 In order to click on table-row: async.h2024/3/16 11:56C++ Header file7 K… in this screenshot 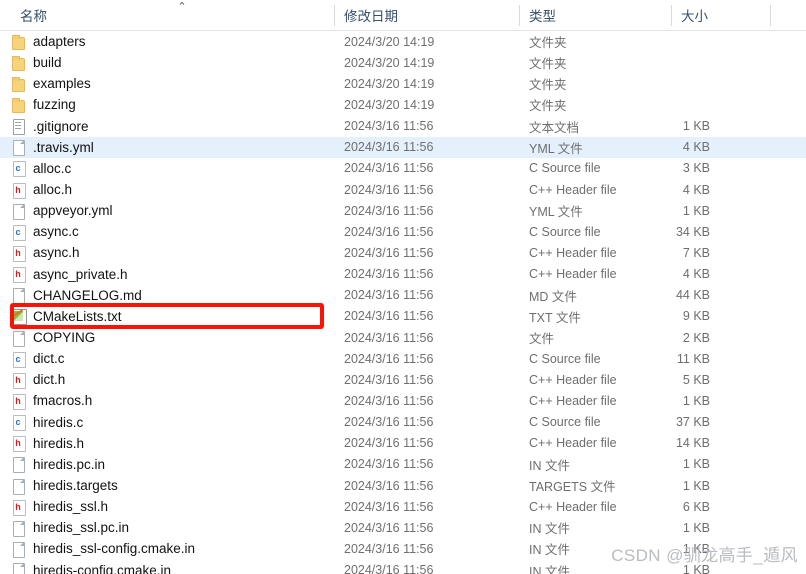, I will do `click(403, 252)`.